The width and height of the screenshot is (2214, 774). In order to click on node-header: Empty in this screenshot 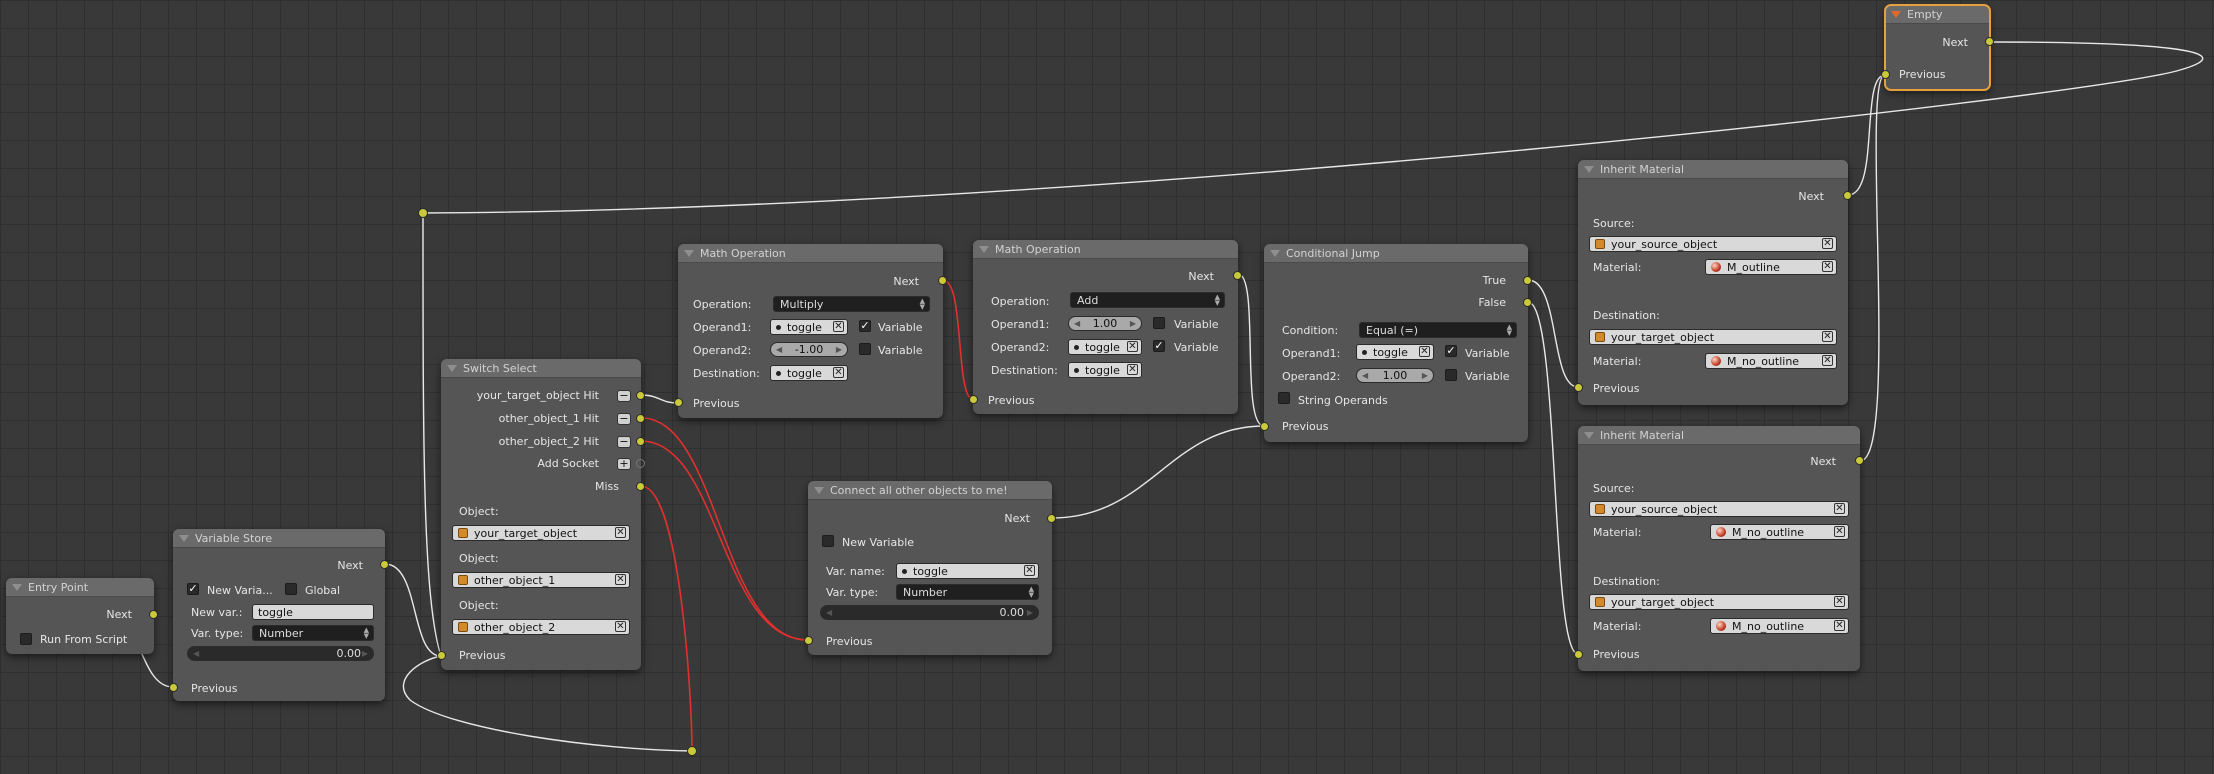, I will do `click(1937, 14)`.